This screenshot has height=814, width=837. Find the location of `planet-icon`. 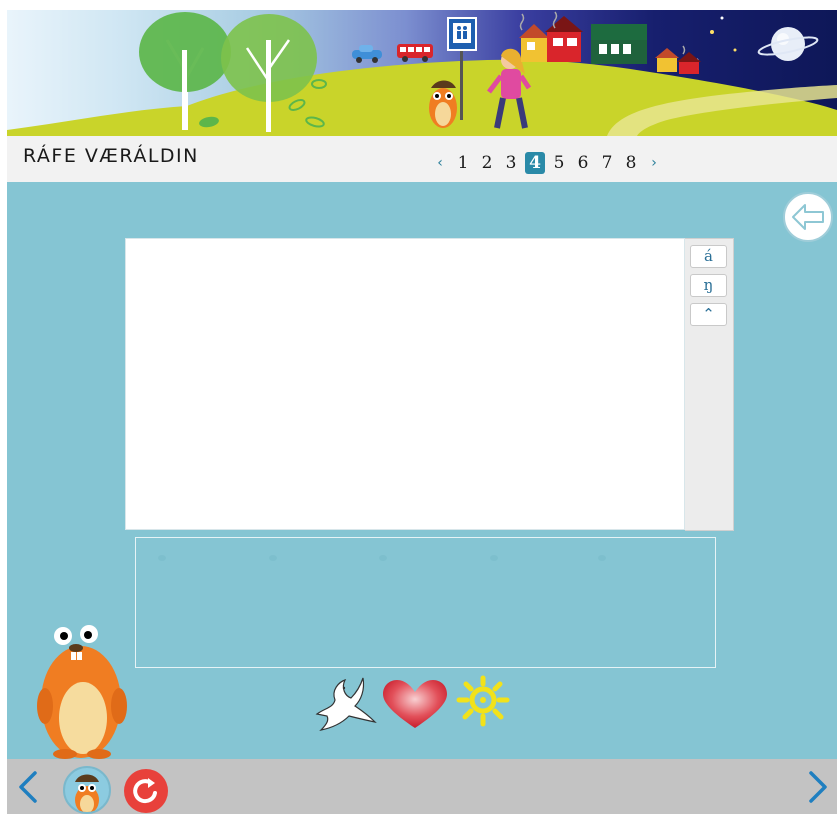

planet-icon is located at coordinates (788, 44).